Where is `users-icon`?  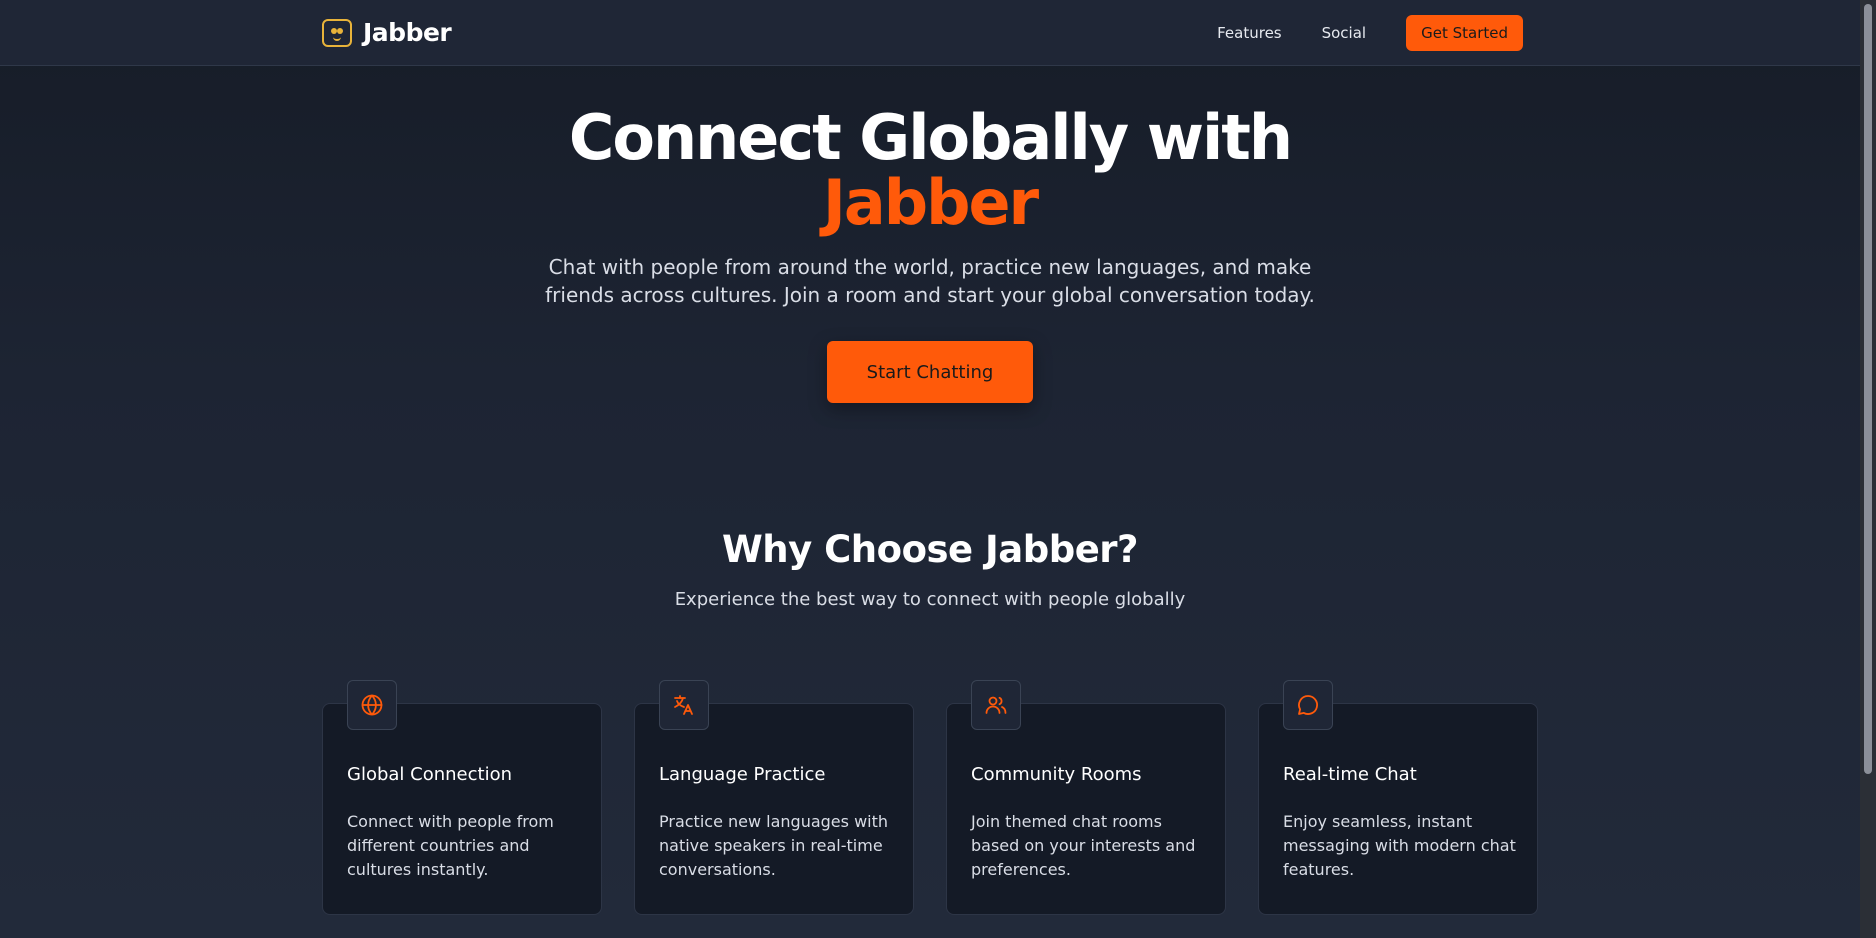
users-icon is located at coordinates (996, 705).